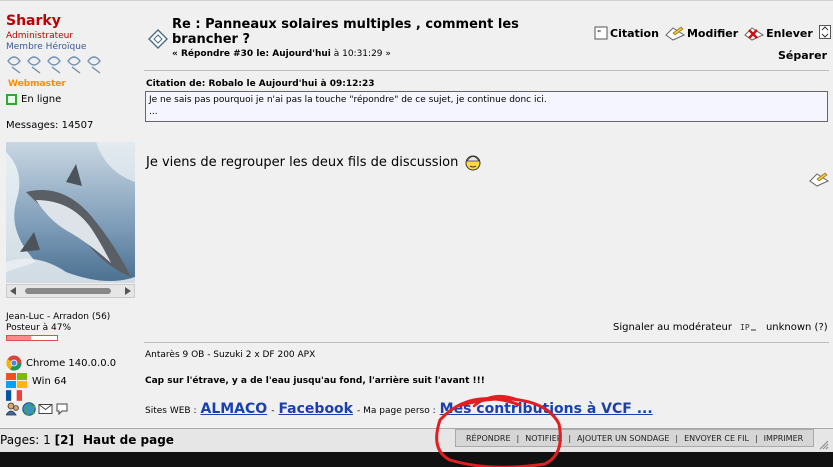 The height and width of the screenshot is (467, 833). Describe the element at coordinates (543, 438) in the screenshot. I see `notify-button: NOTIFIER` at that location.